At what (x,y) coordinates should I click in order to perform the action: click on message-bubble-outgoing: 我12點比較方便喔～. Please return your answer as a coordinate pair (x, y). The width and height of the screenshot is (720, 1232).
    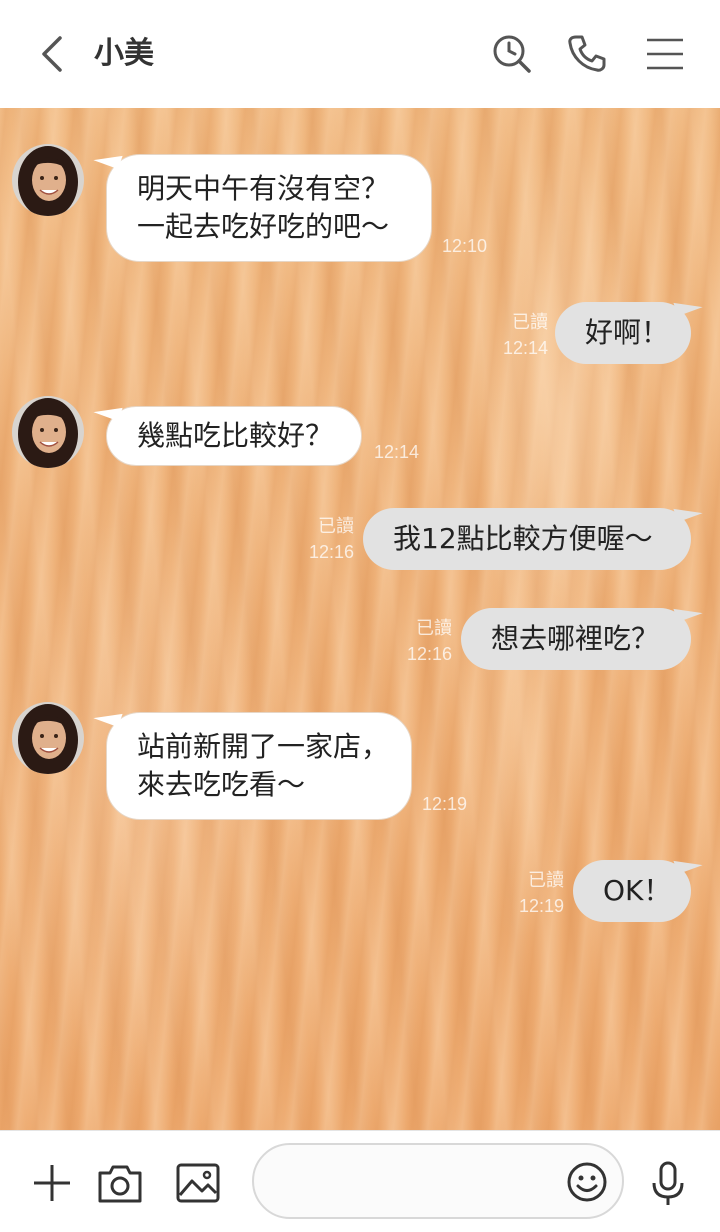
    Looking at the image, I should click on (527, 539).